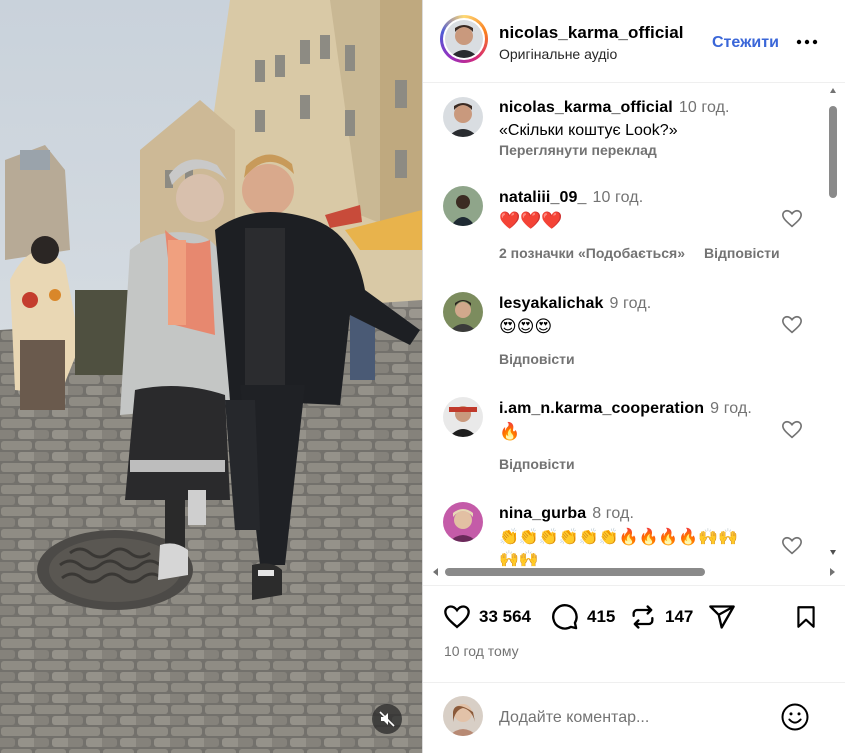 The width and height of the screenshot is (846, 754). What do you see at coordinates (566, 514) in the screenshot?
I see `comment-username: nina_gurba 8 год.` at bounding box center [566, 514].